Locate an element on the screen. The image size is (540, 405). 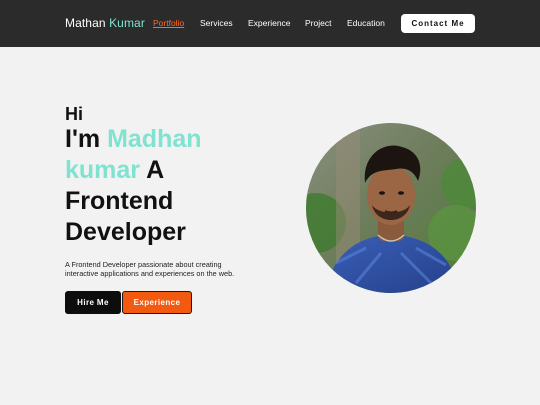
brand-logo: Mathan Kumar is located at coordinates (105, 23).